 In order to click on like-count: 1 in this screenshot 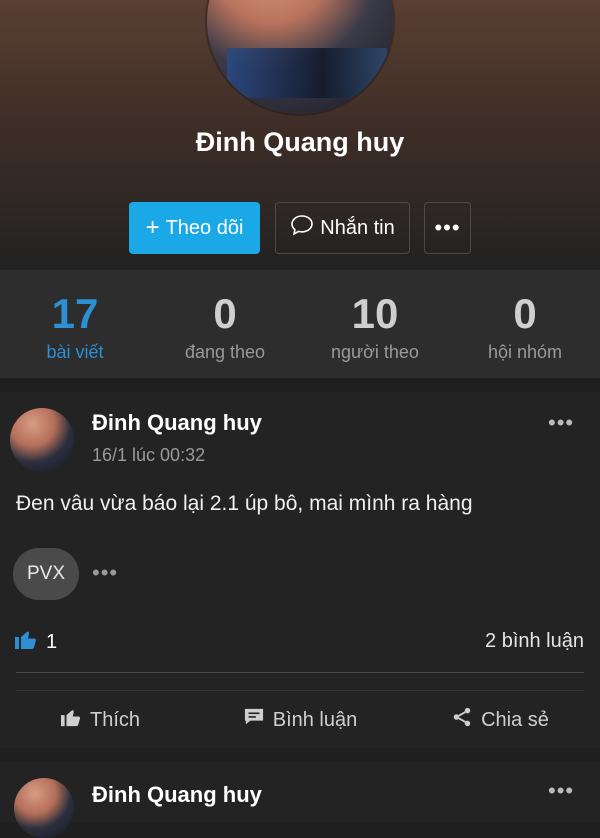, I will do `click(52, 641)`.